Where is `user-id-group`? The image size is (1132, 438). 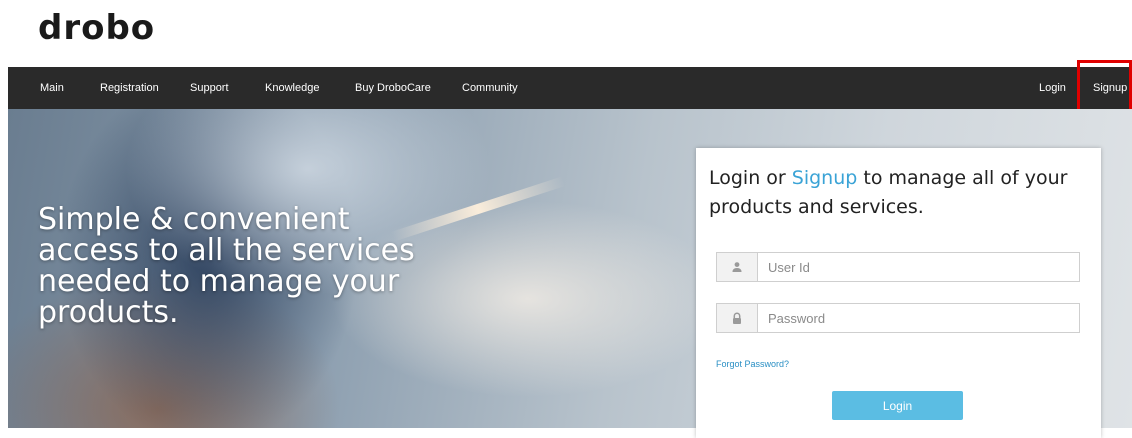
user-id-group is located at coordinates (898, 267).